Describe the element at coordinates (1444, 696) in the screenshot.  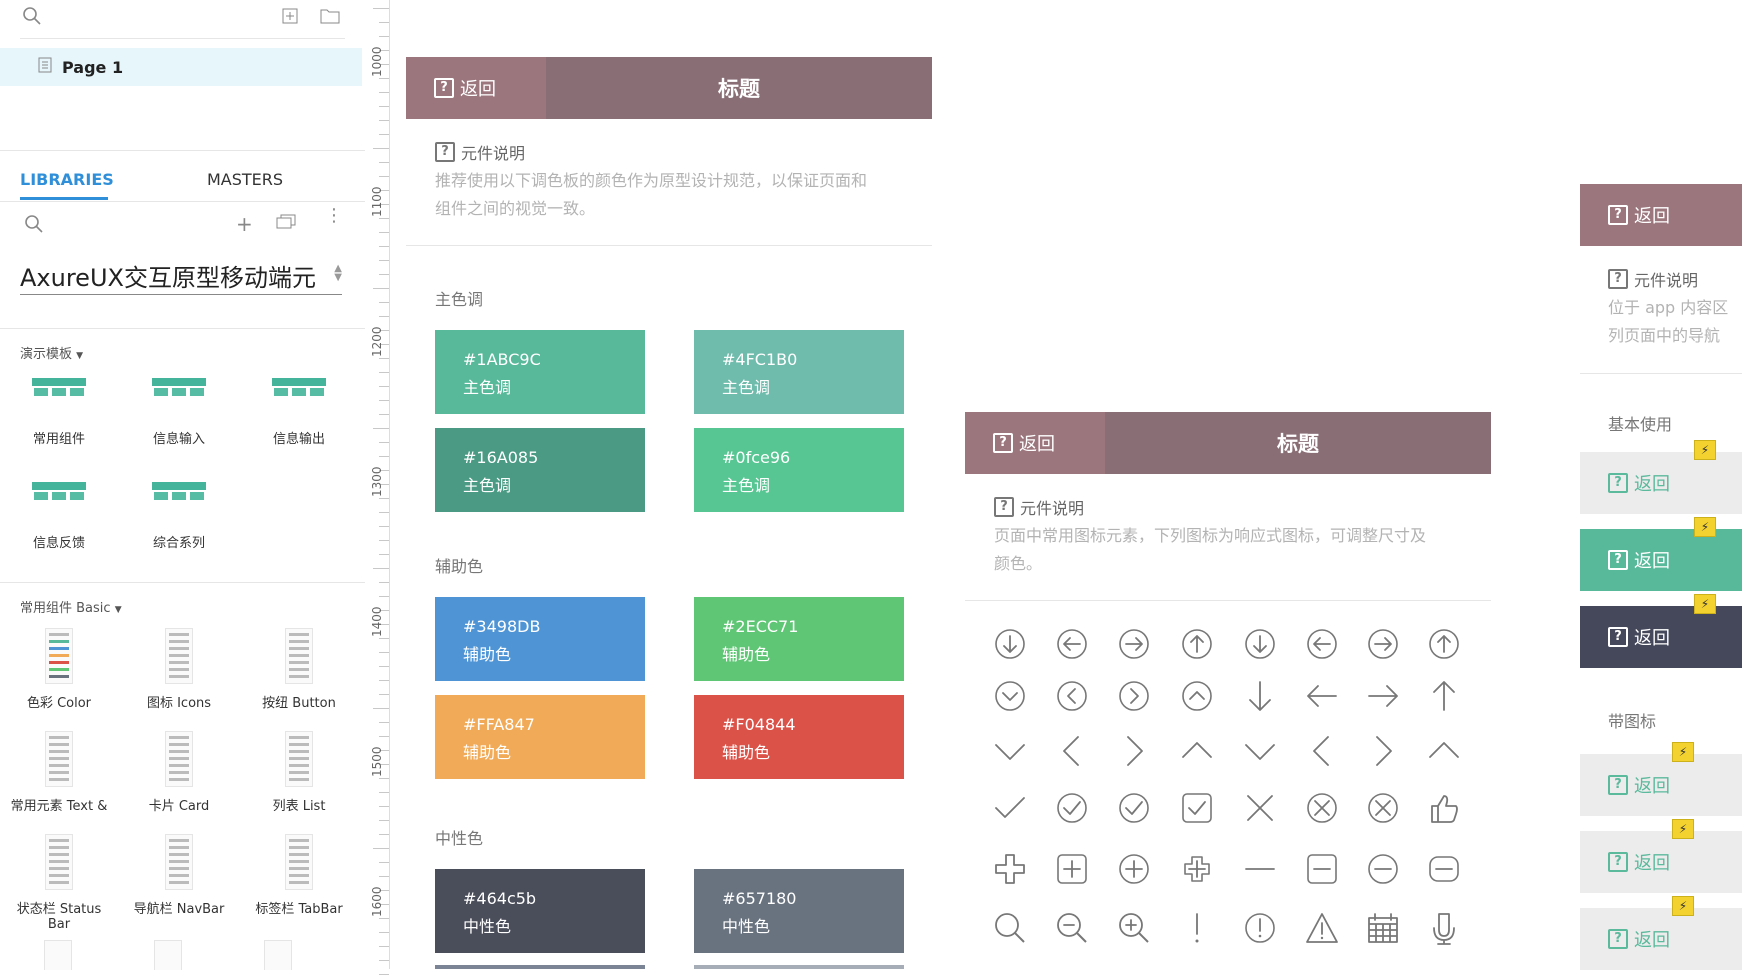
I see `arrow-up-icon` at that location.